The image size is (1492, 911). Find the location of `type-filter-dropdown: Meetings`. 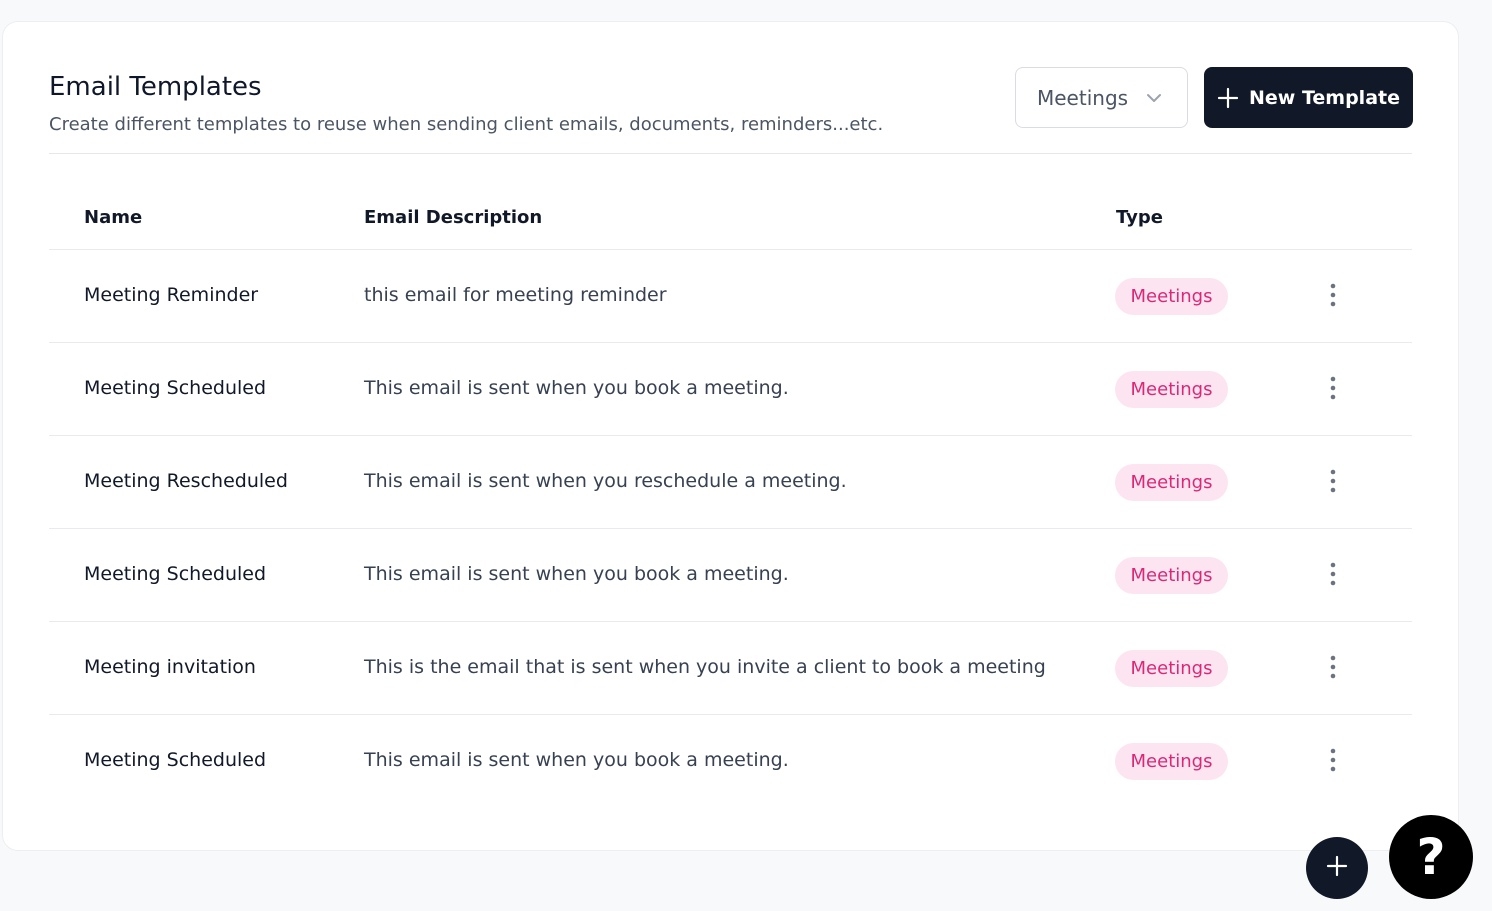

type-filter-dropdown: Meetings is located at coordinates (1101, 97).